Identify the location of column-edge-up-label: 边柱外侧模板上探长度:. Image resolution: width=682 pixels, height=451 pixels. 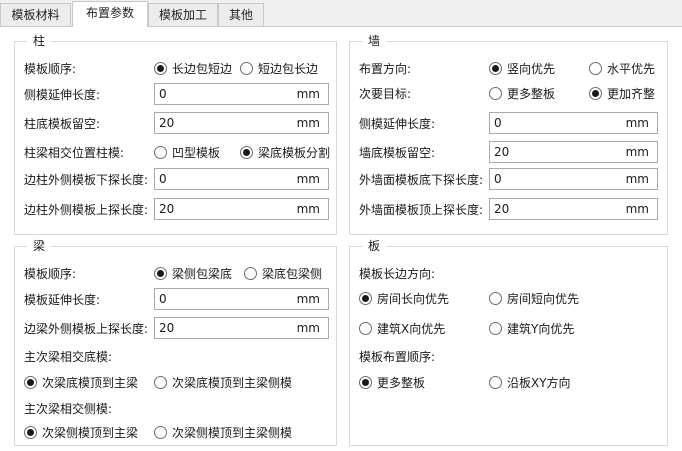
(86, 210).